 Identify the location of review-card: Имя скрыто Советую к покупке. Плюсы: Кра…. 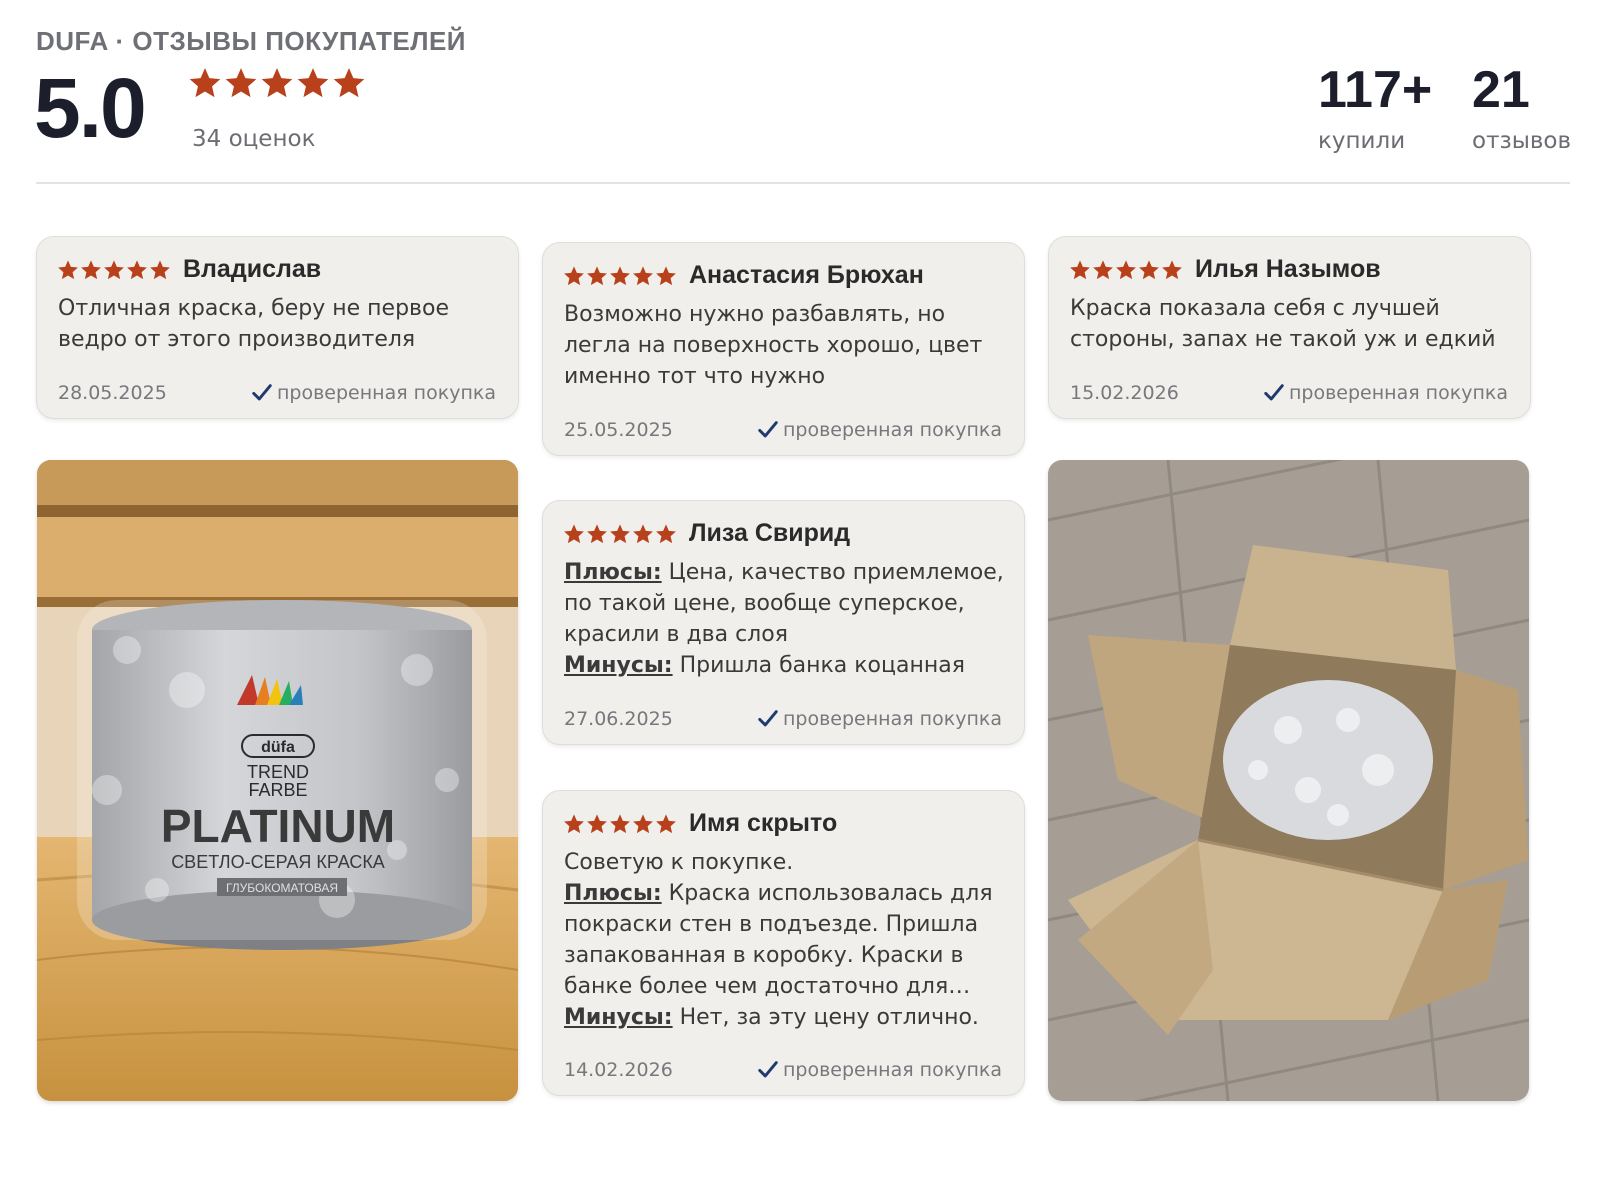
(783, 943).